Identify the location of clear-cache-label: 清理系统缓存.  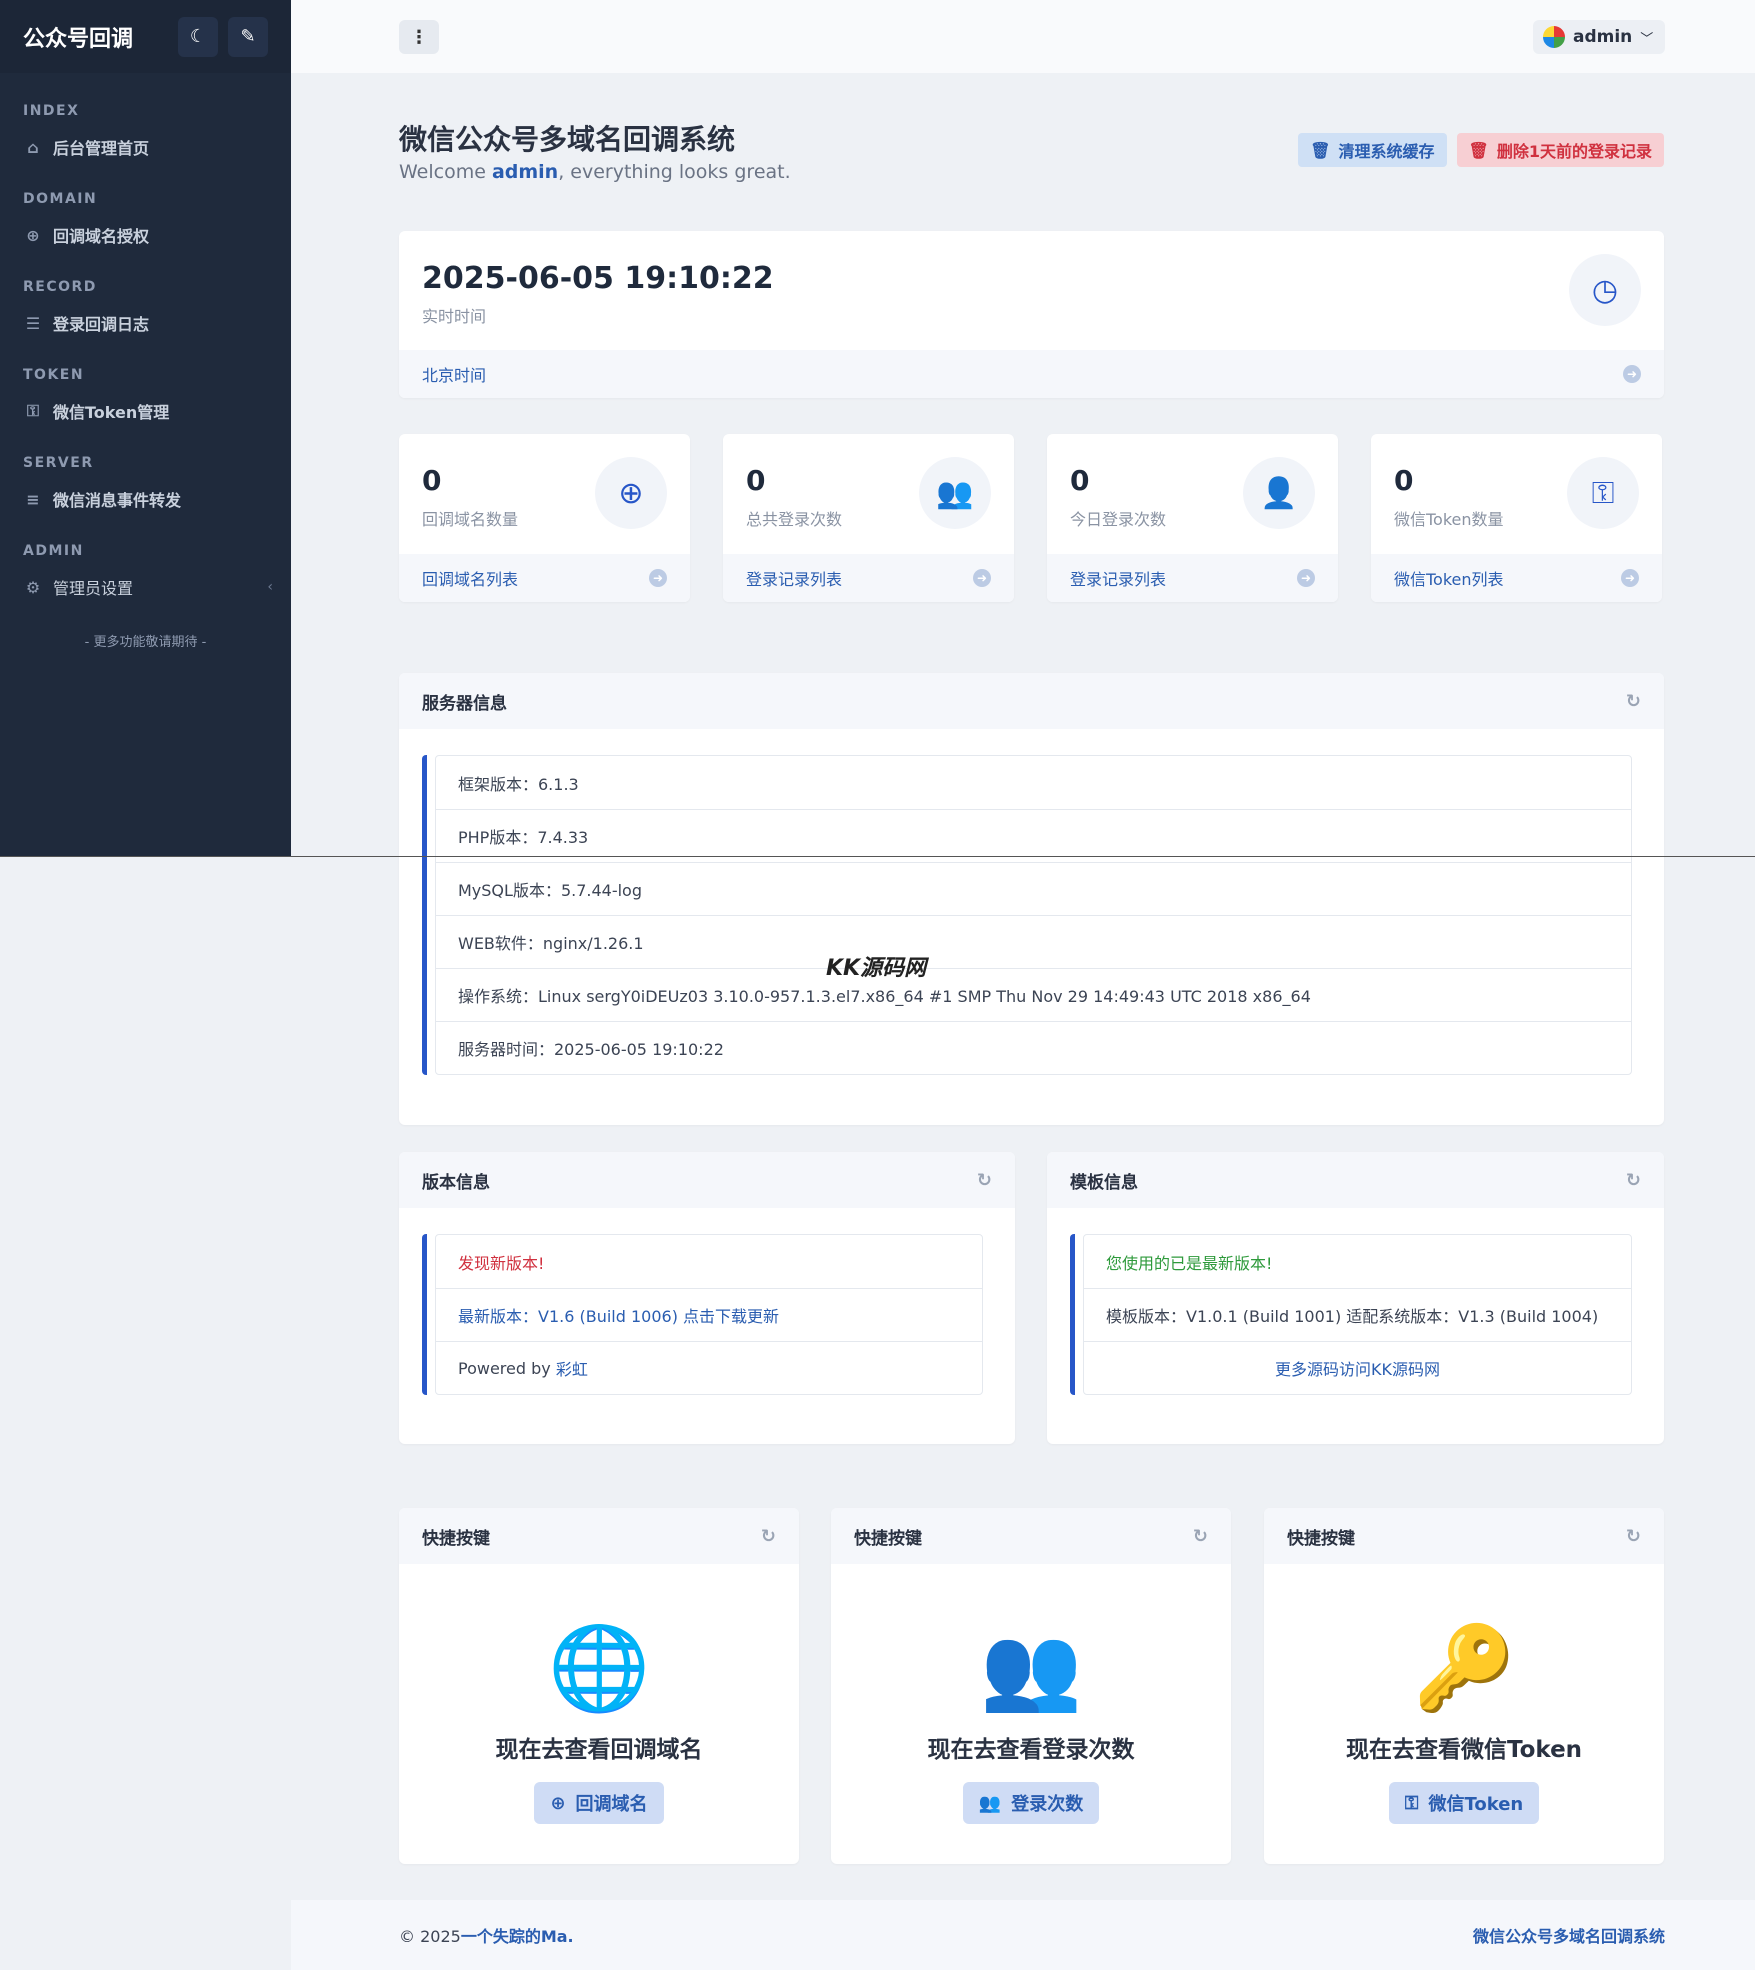
(1386, 151).